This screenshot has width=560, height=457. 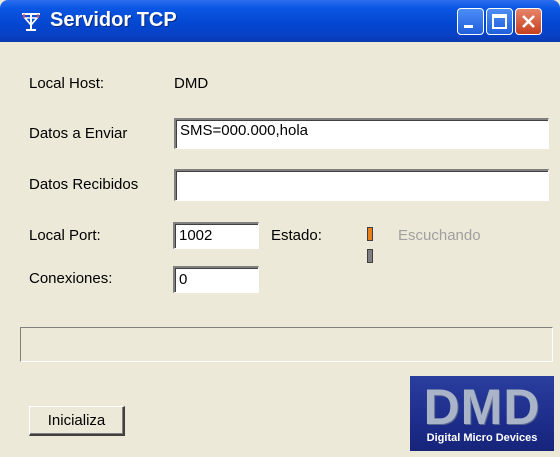 I want to click on maximize-button, so click(x=499, y=21).